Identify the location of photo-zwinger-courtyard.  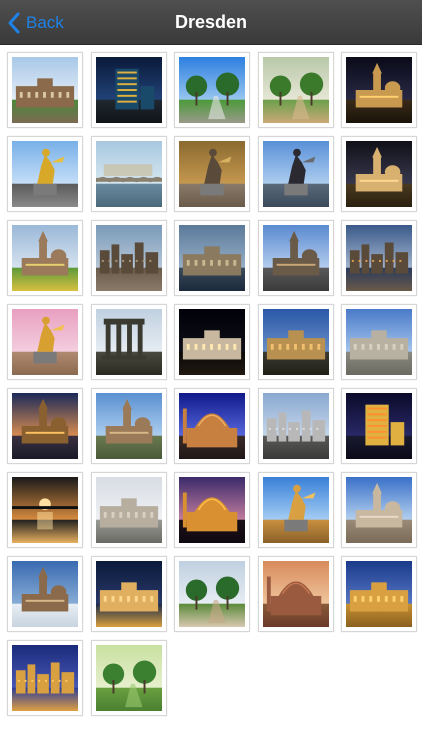
(45, 90).